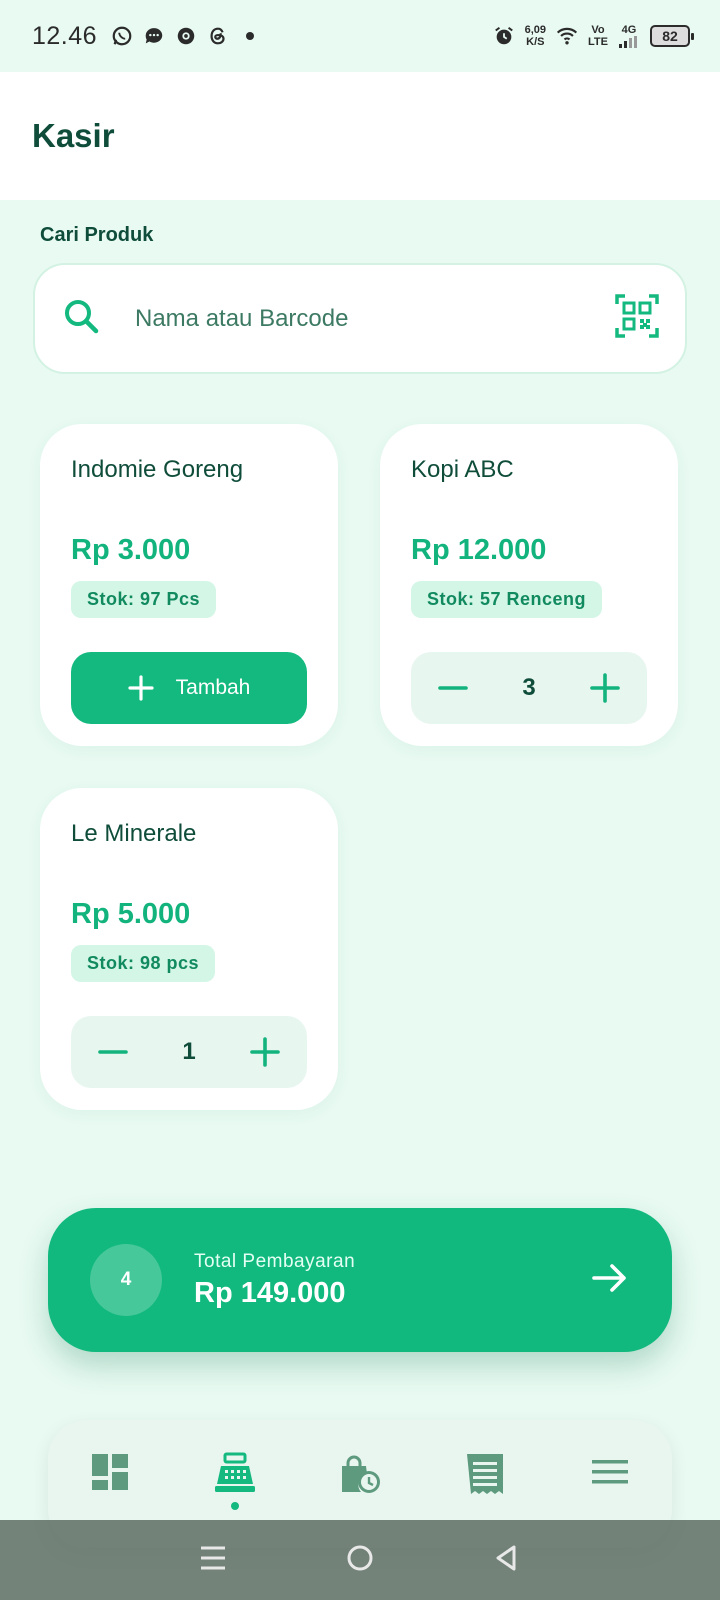  I want to click on product-price: Rp 5.000, so click(131, 914).